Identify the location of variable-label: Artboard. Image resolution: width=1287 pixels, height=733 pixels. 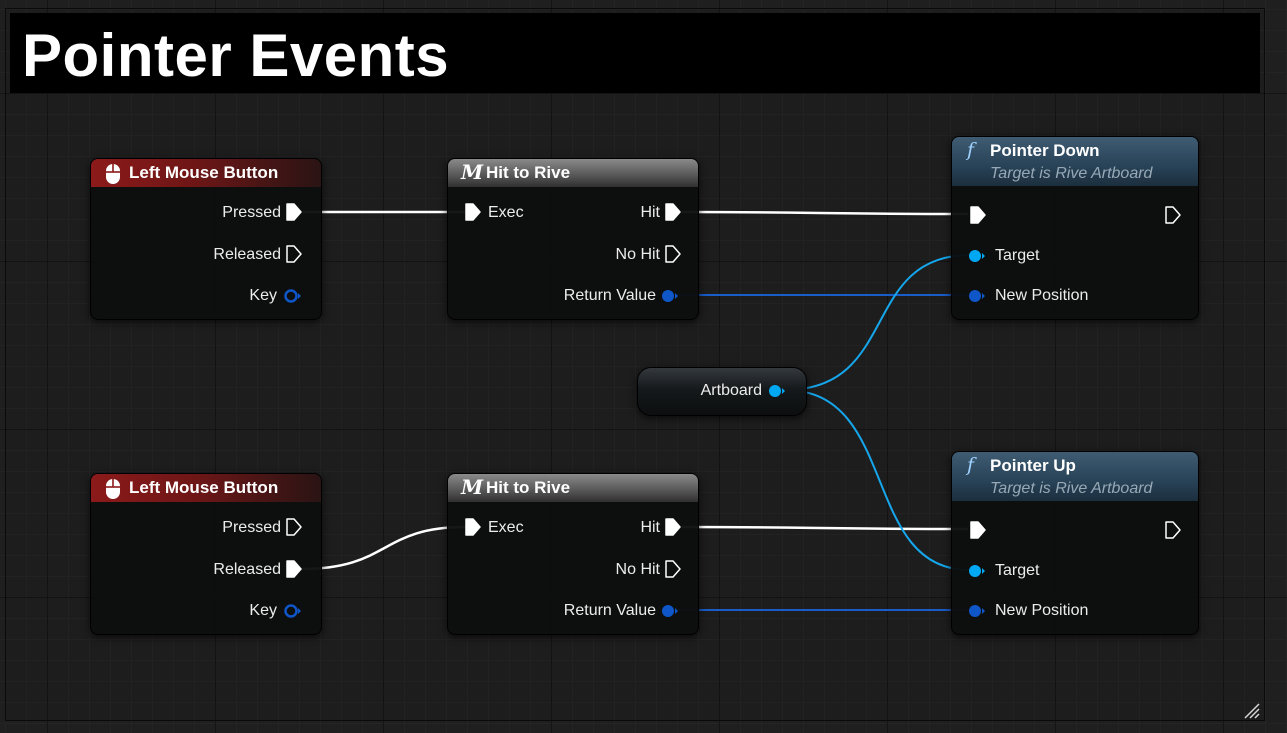
(731, 390).